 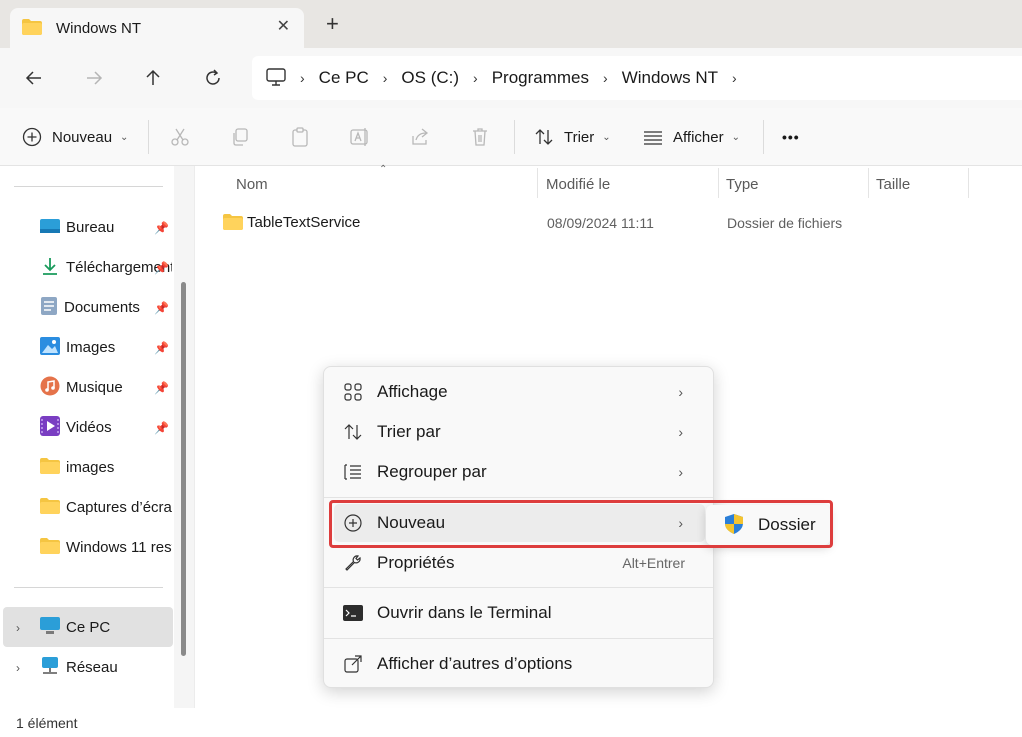 What do you see at coordinates (99, 28) in the screenshot?
I see `tab-title: Windows NT` at bounding box center [99, 28].